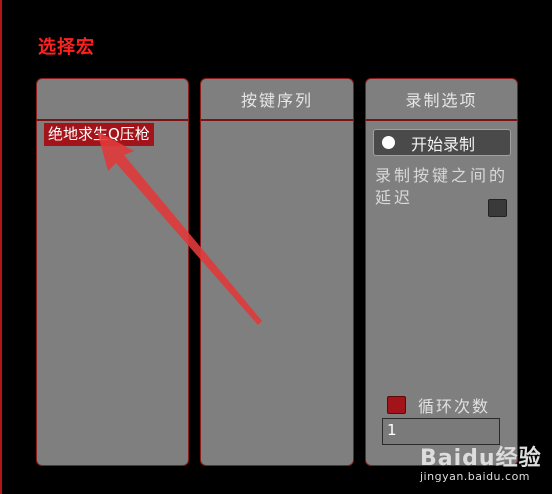 The image size is (552, 494). I want to click on record-options-header: 录制选项, so click(441, 100).